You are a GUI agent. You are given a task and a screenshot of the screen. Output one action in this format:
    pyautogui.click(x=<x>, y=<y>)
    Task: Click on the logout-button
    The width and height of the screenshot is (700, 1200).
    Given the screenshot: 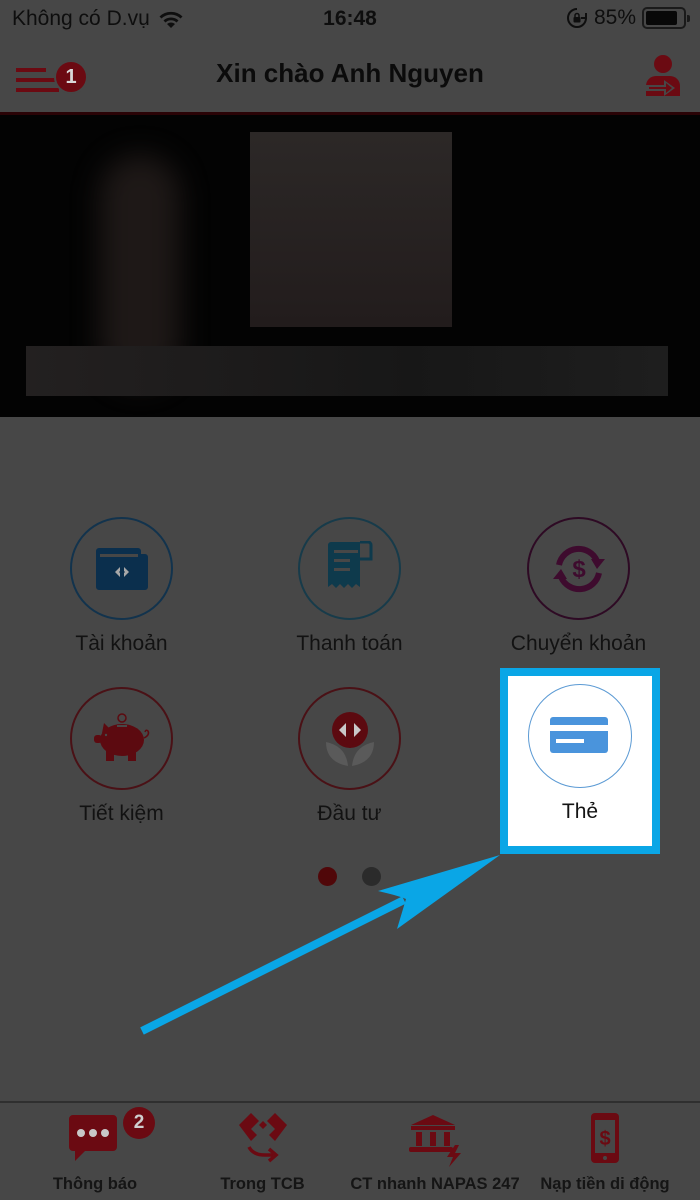 What is the action you would take?
    pyautogui.click(x=662, y=75)
    